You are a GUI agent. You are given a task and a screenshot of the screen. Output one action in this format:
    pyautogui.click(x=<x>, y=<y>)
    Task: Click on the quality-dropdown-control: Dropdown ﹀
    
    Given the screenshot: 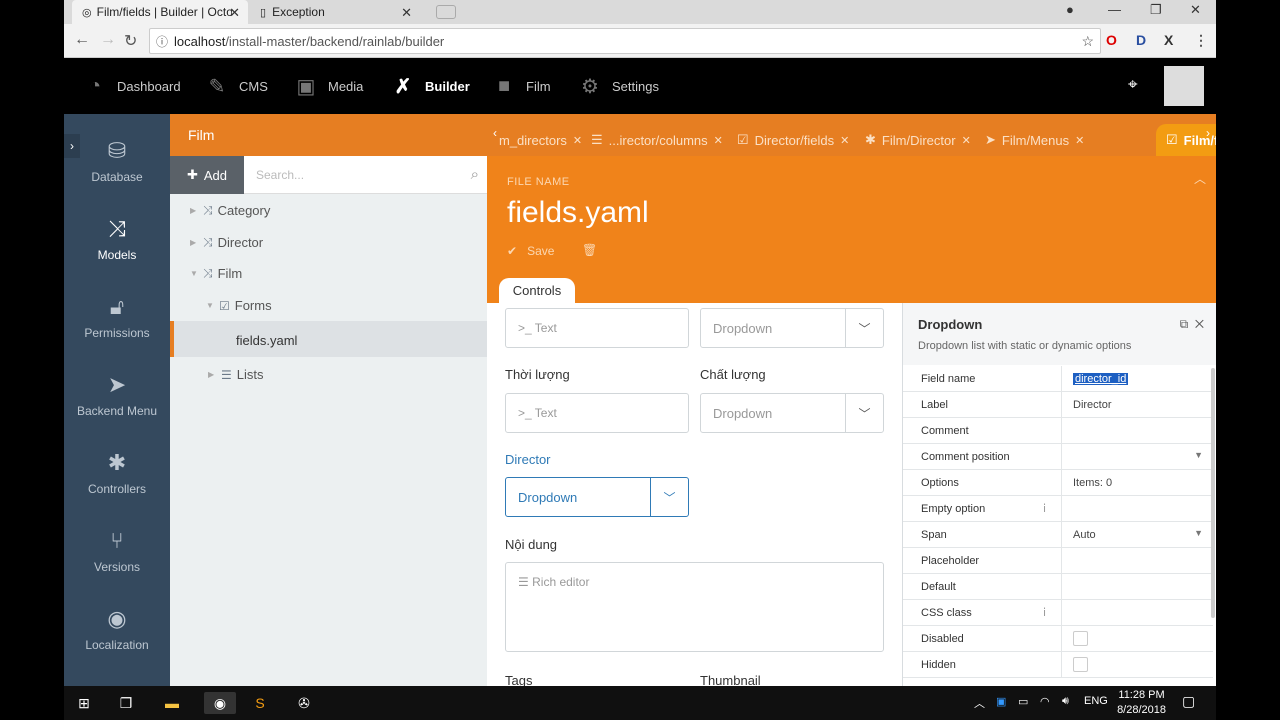 What is the action you would take?
    pyautogui.click(x=792, y=413)
    